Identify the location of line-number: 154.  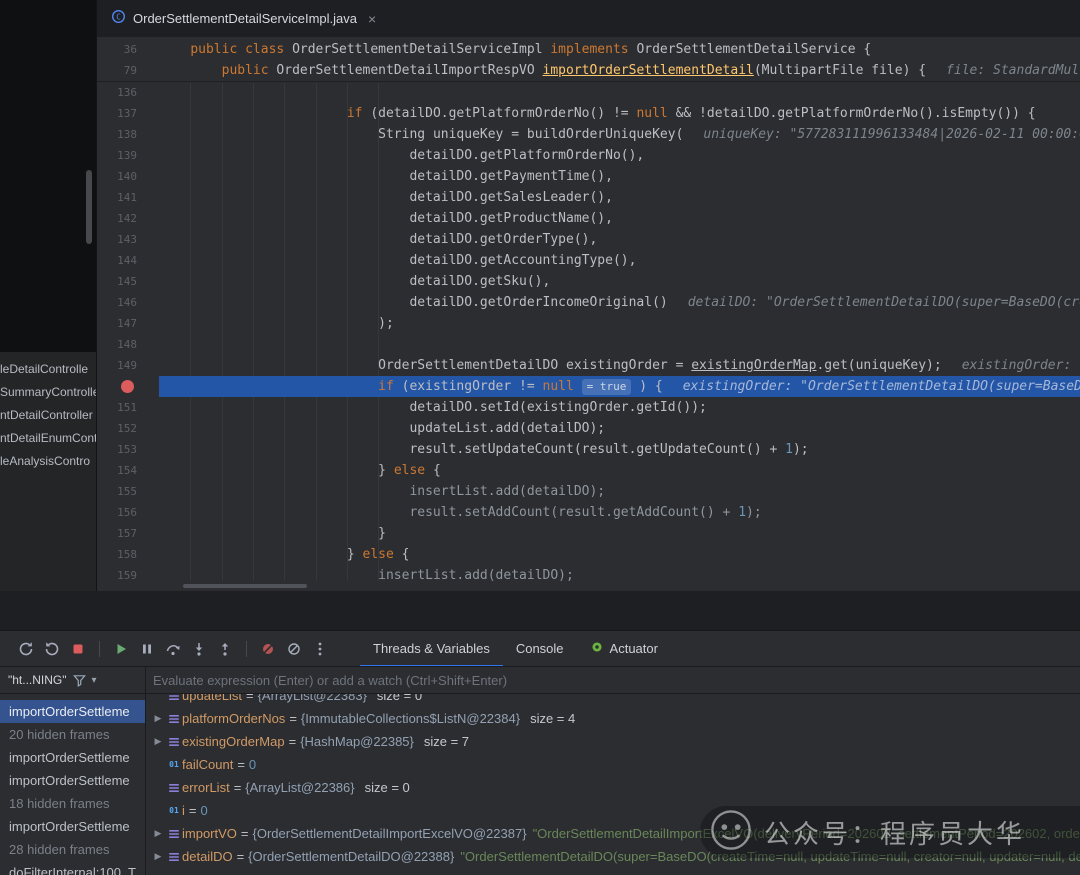
(128, 470).